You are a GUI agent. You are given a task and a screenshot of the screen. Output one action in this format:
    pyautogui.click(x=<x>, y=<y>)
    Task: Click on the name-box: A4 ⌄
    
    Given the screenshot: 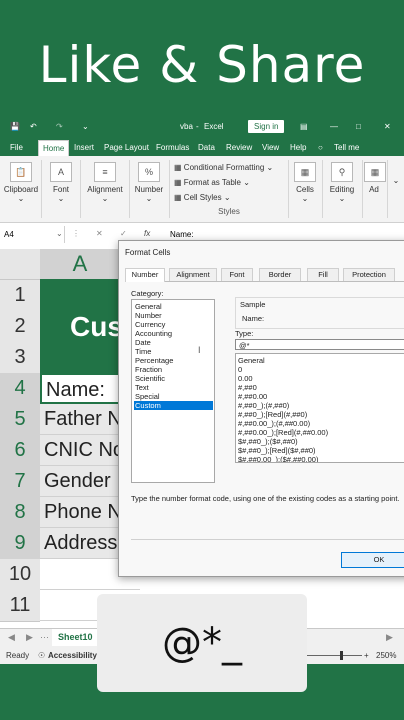 What is the action you would take?
    pyautogui.click(x=32, y=234)
    